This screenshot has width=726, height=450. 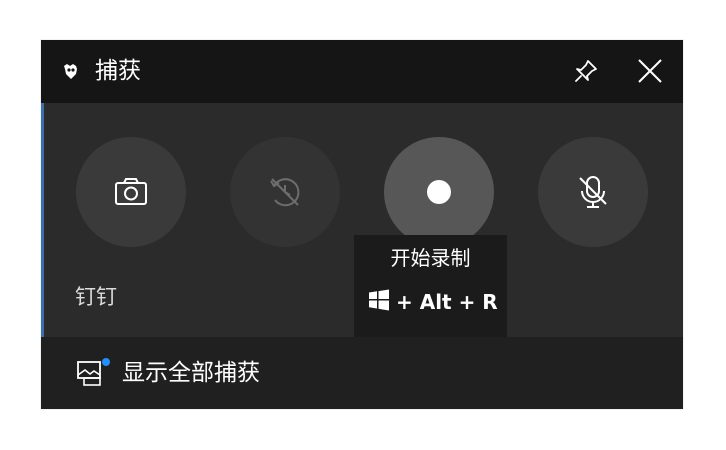 I want to click on tooltip-title: 开始录制, so click(x=430, y=258).